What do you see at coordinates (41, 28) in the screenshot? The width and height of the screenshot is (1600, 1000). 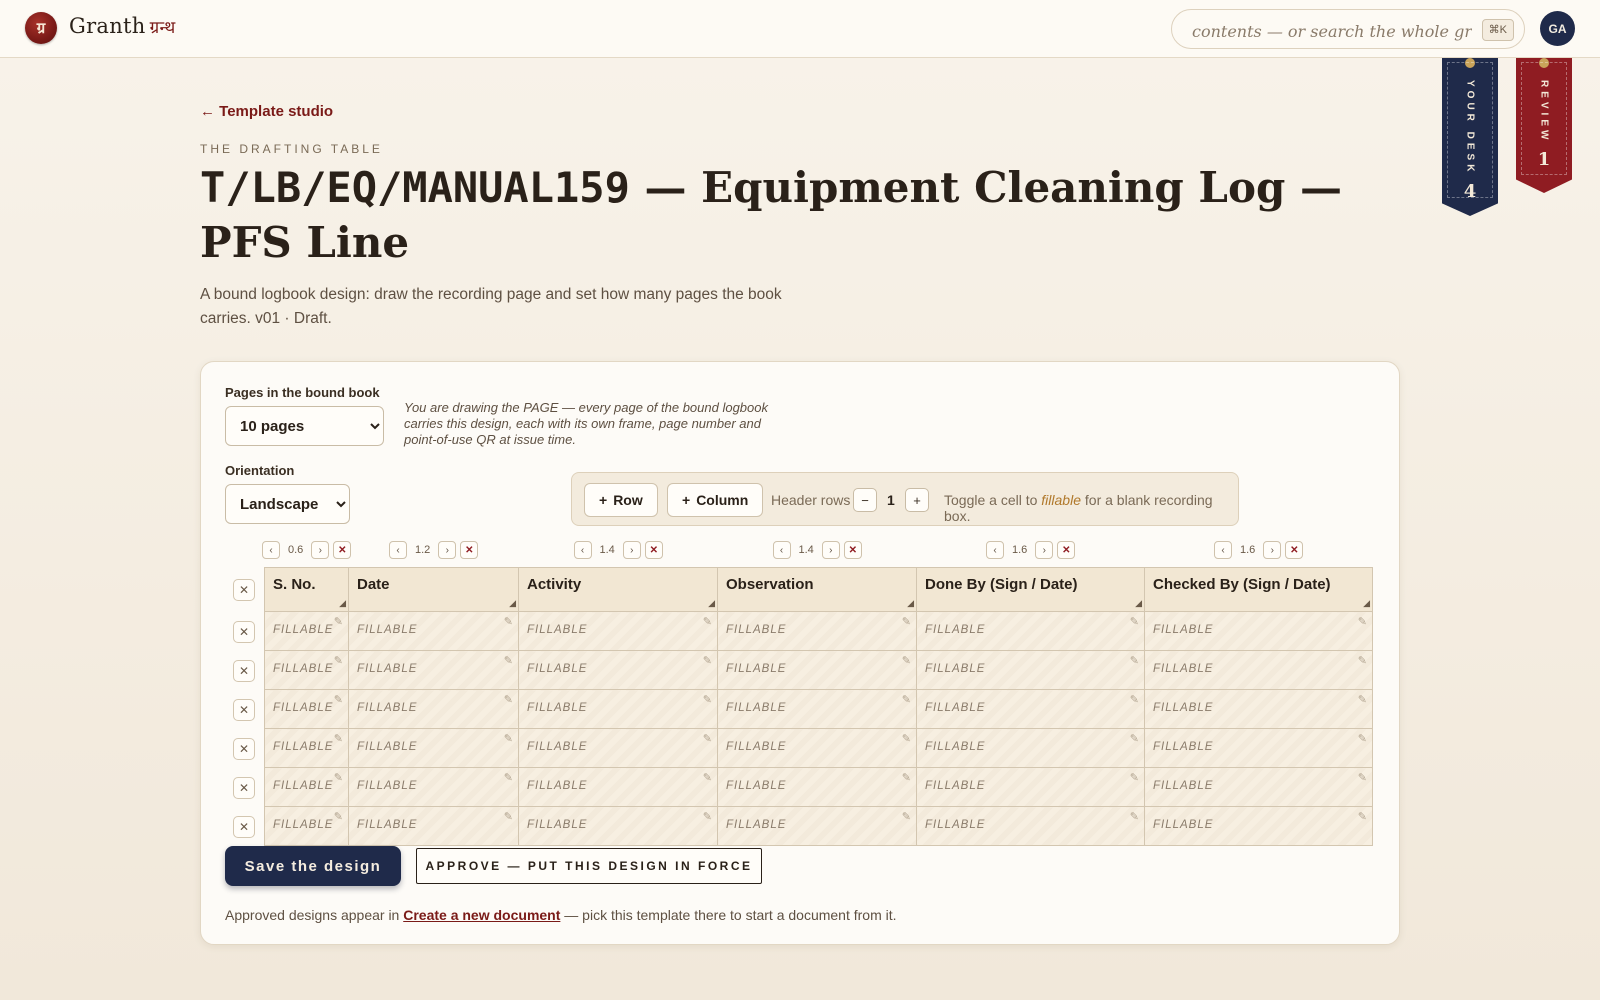 I see `logo-seal-icon: ग्र` at bounding box center [41, 28].